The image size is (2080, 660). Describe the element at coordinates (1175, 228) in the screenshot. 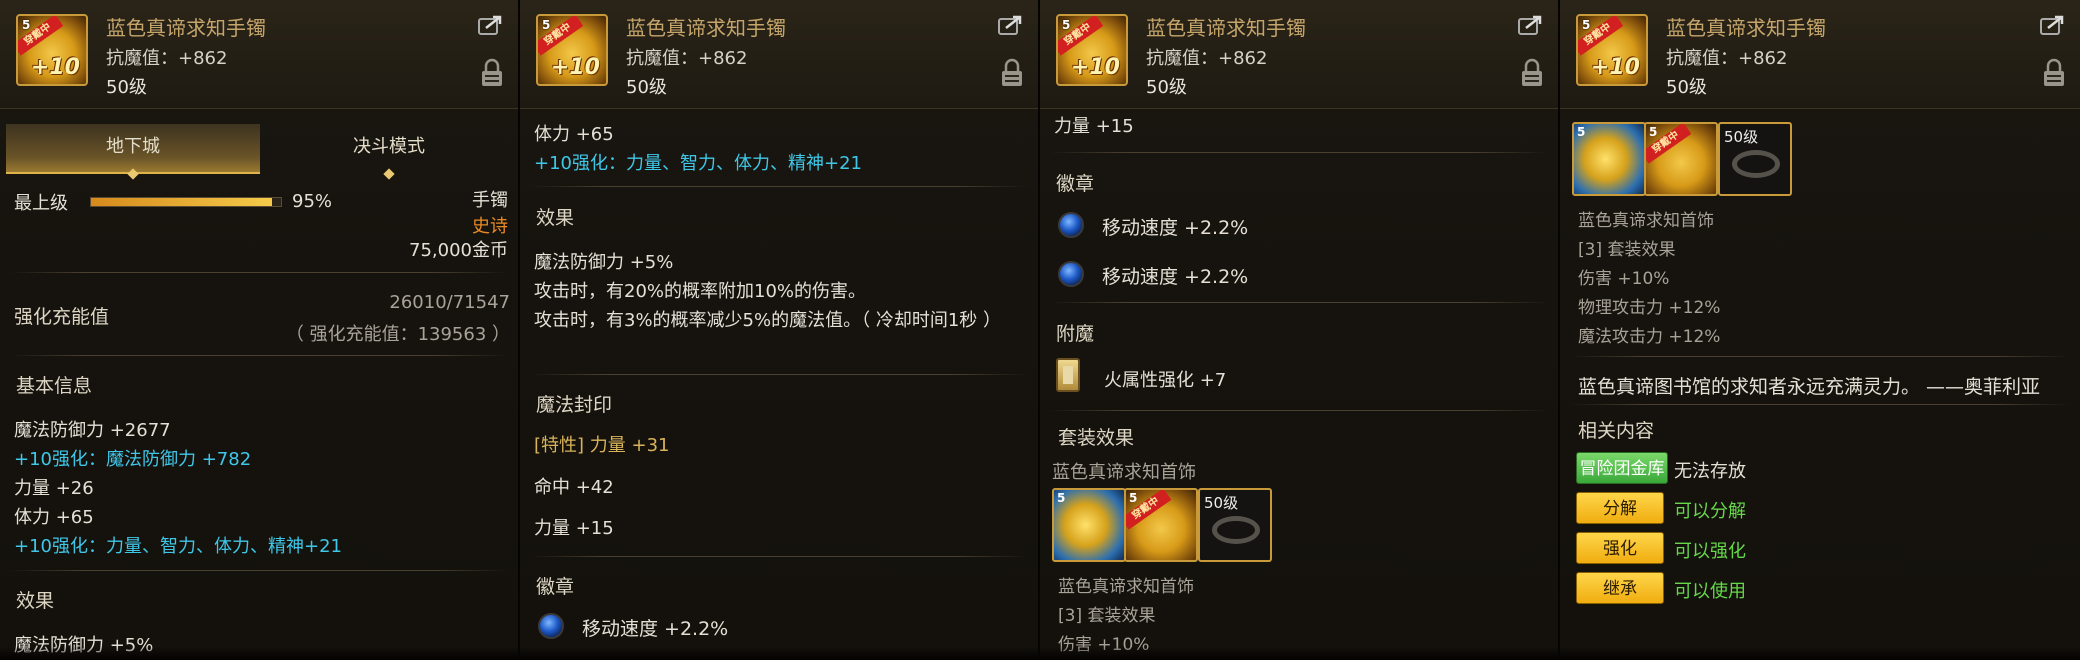

I see `emblem-line: 移动速度 +2.2%` at that location.